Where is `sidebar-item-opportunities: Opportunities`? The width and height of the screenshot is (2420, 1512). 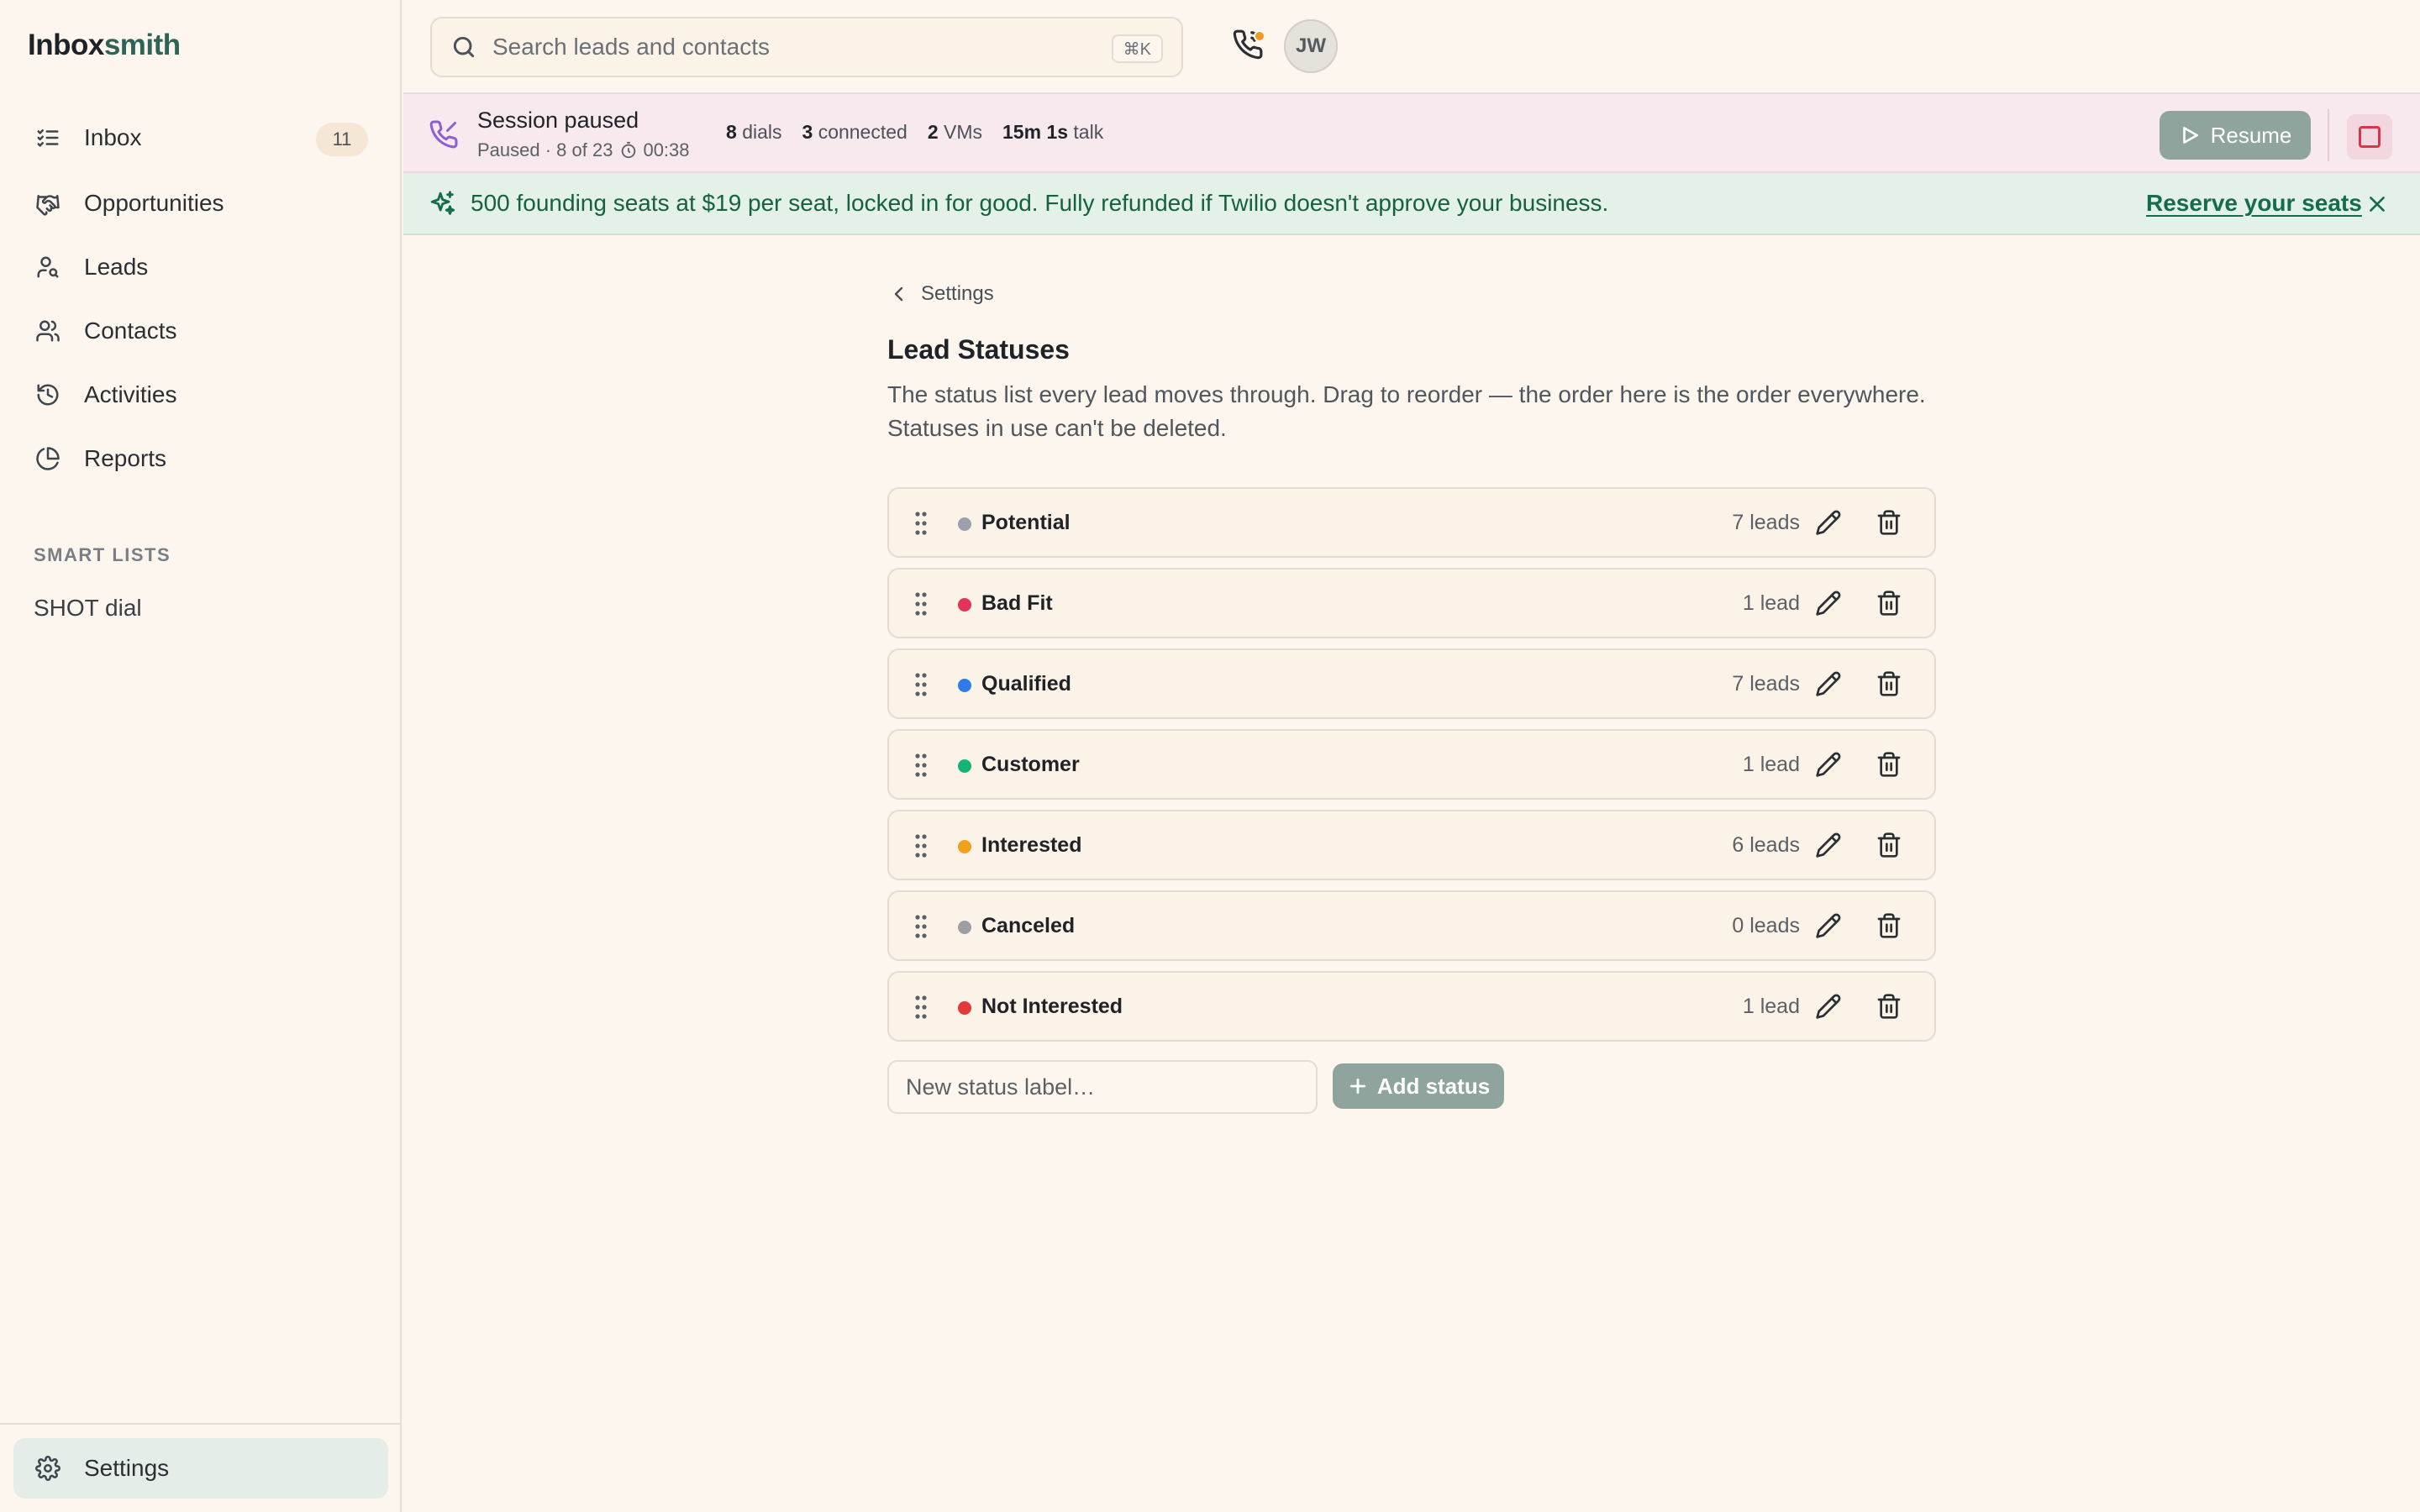 sidebar-item-opportunities: Opportunities is located at coordinates (200, 203).